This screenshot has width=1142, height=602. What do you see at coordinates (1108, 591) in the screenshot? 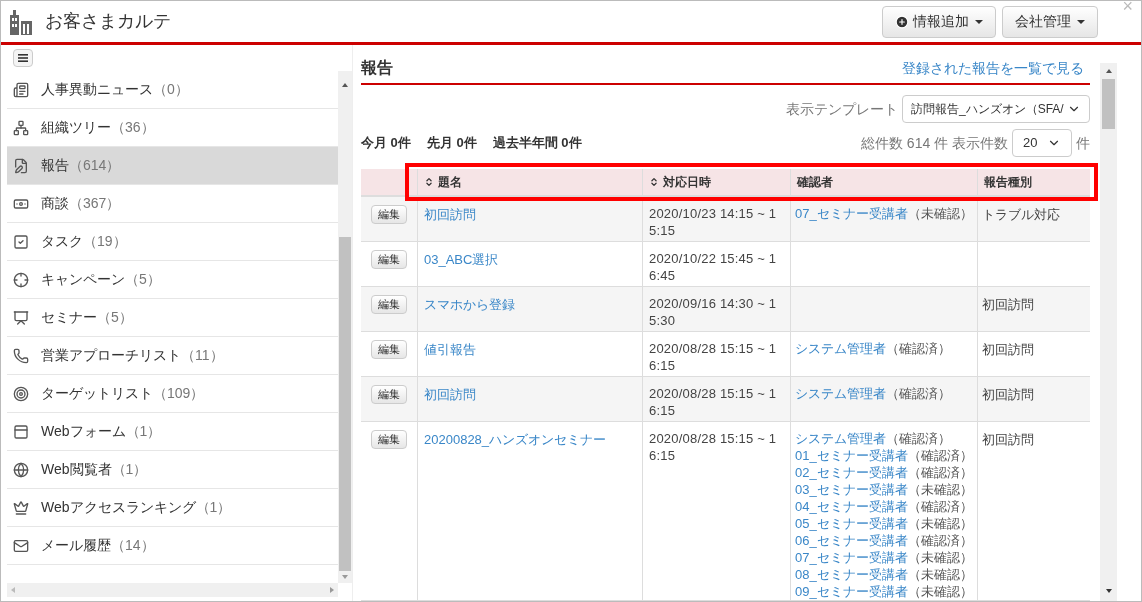
I see `scroll-down-icon` at bounding box center [1108, 591].